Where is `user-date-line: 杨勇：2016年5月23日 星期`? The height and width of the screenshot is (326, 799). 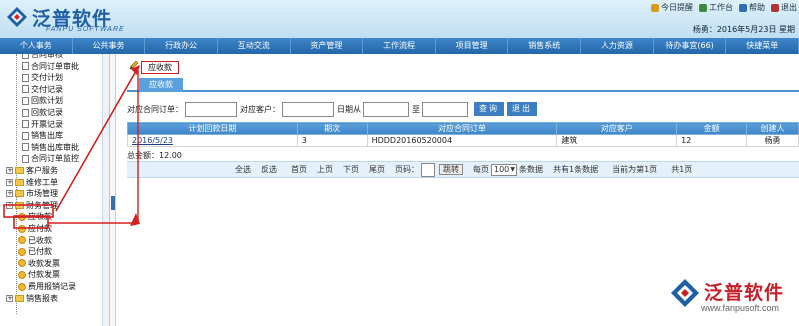 user-date-line: 杨勇：2016年5月23日 星期 is located at coordinates (743, 29).